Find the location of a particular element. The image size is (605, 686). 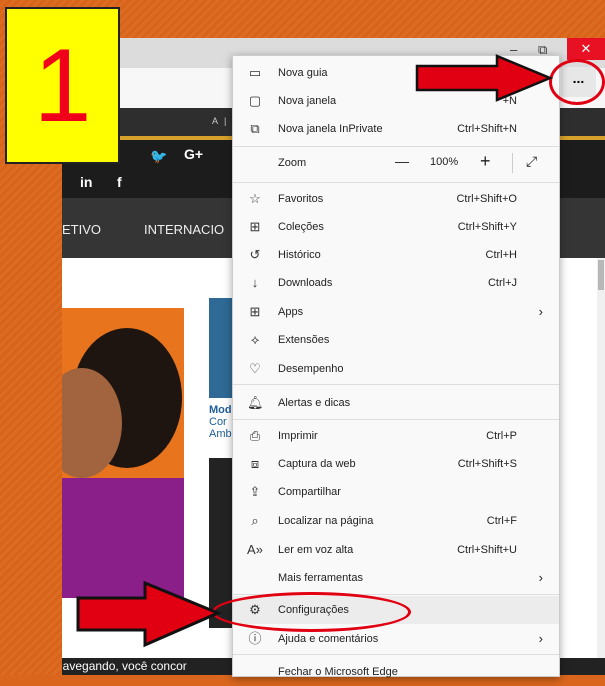

menu-shortcut: Ctrl+Shift+Y is located at coordinates (487, 227).